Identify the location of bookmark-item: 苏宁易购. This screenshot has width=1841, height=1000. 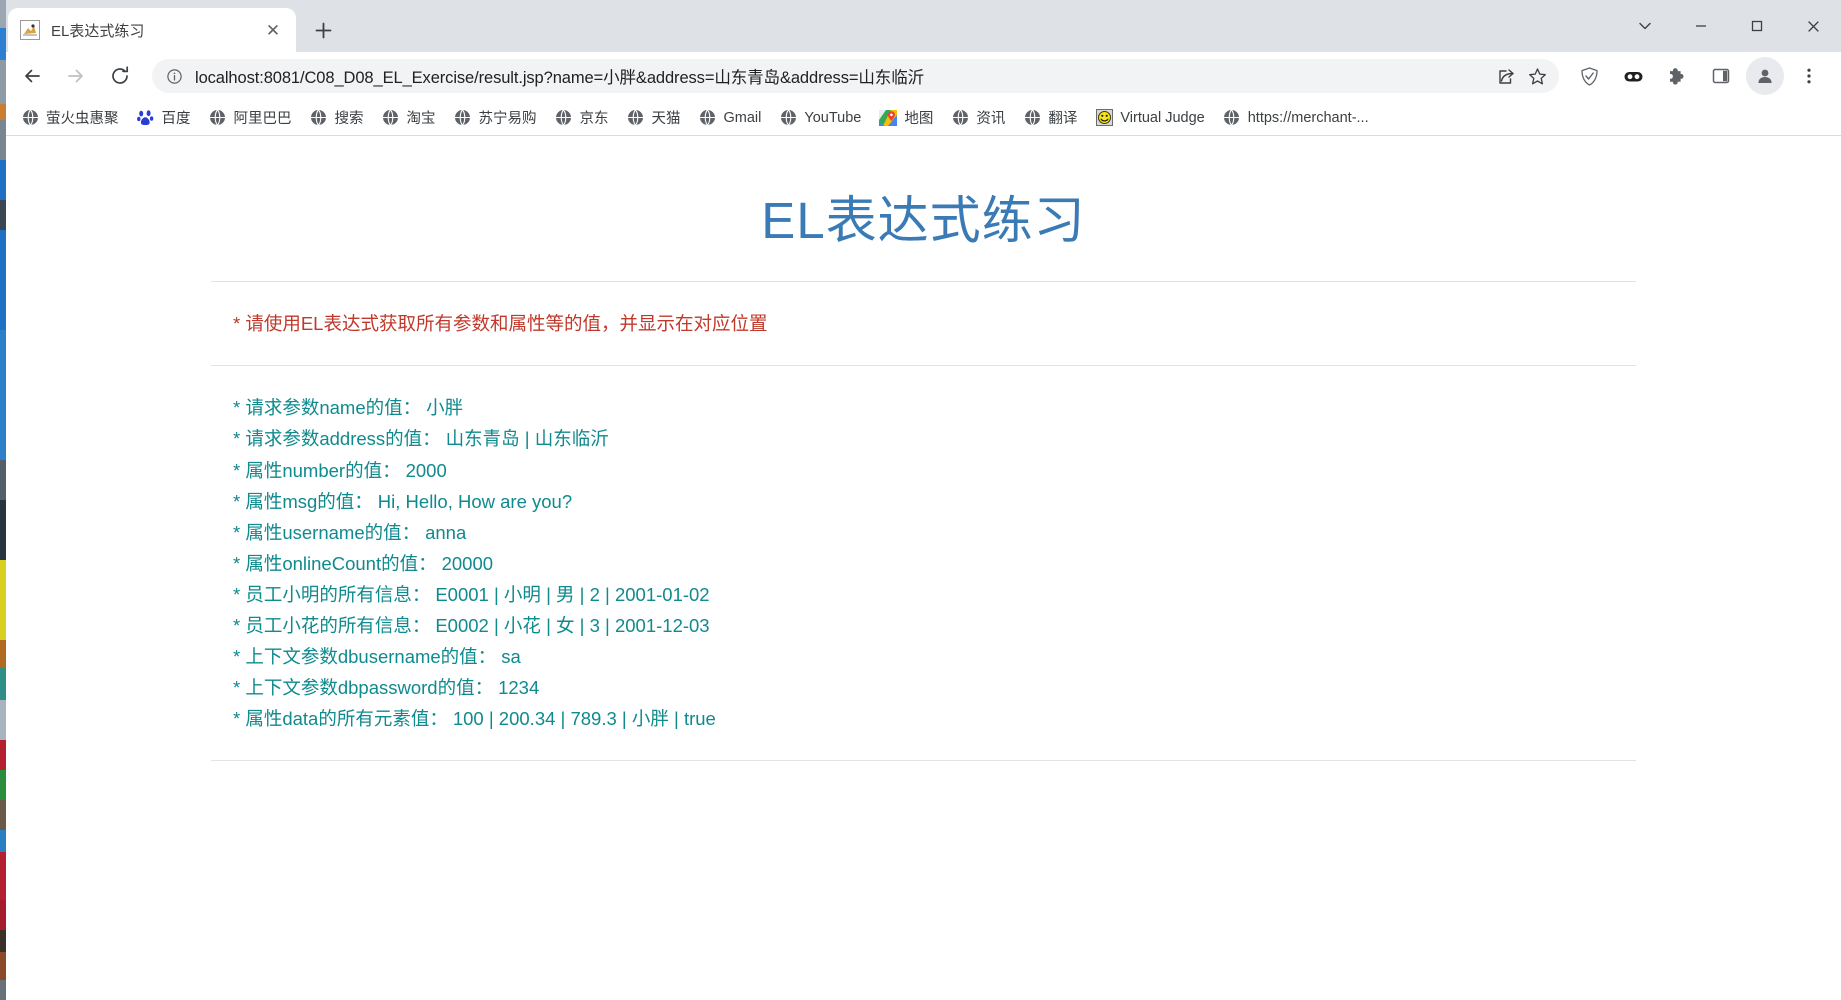
(495, 118).